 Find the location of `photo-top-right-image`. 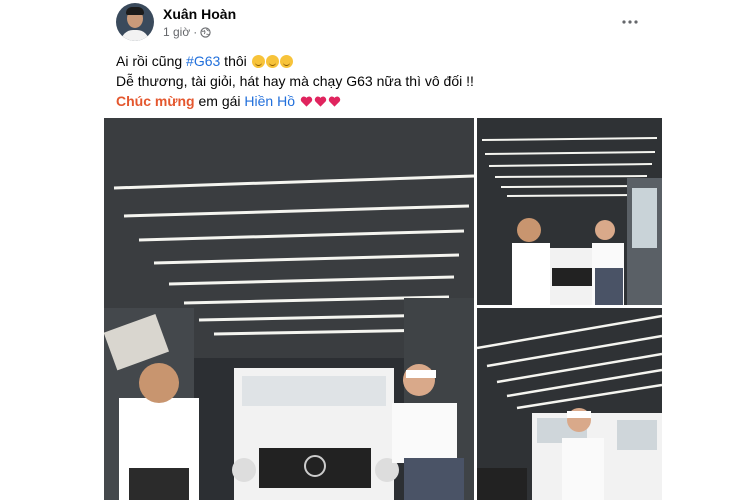

photo-top-right-image is located at coordinates (569, 211).